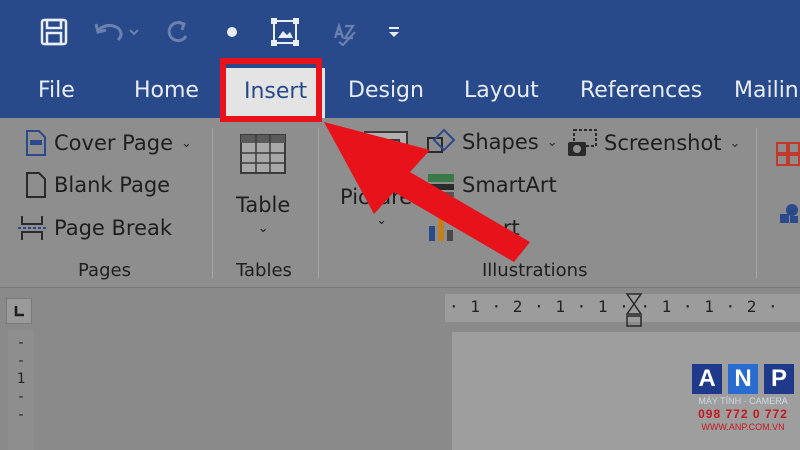 This screenshot has width=800, height=450. I want to click on watermark-letter-a: A, so click(707, 379).